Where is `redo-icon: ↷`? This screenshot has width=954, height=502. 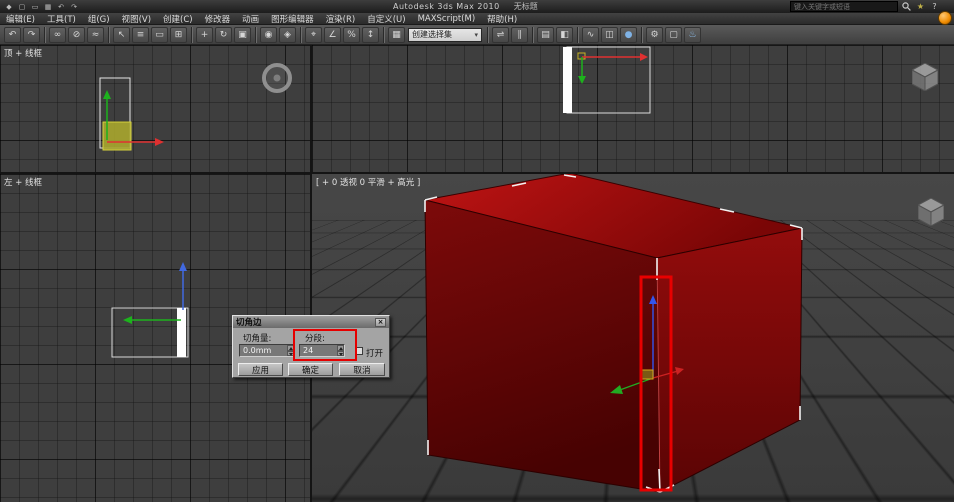
redo-icon: ↷ is located at coordinates (31, 34).